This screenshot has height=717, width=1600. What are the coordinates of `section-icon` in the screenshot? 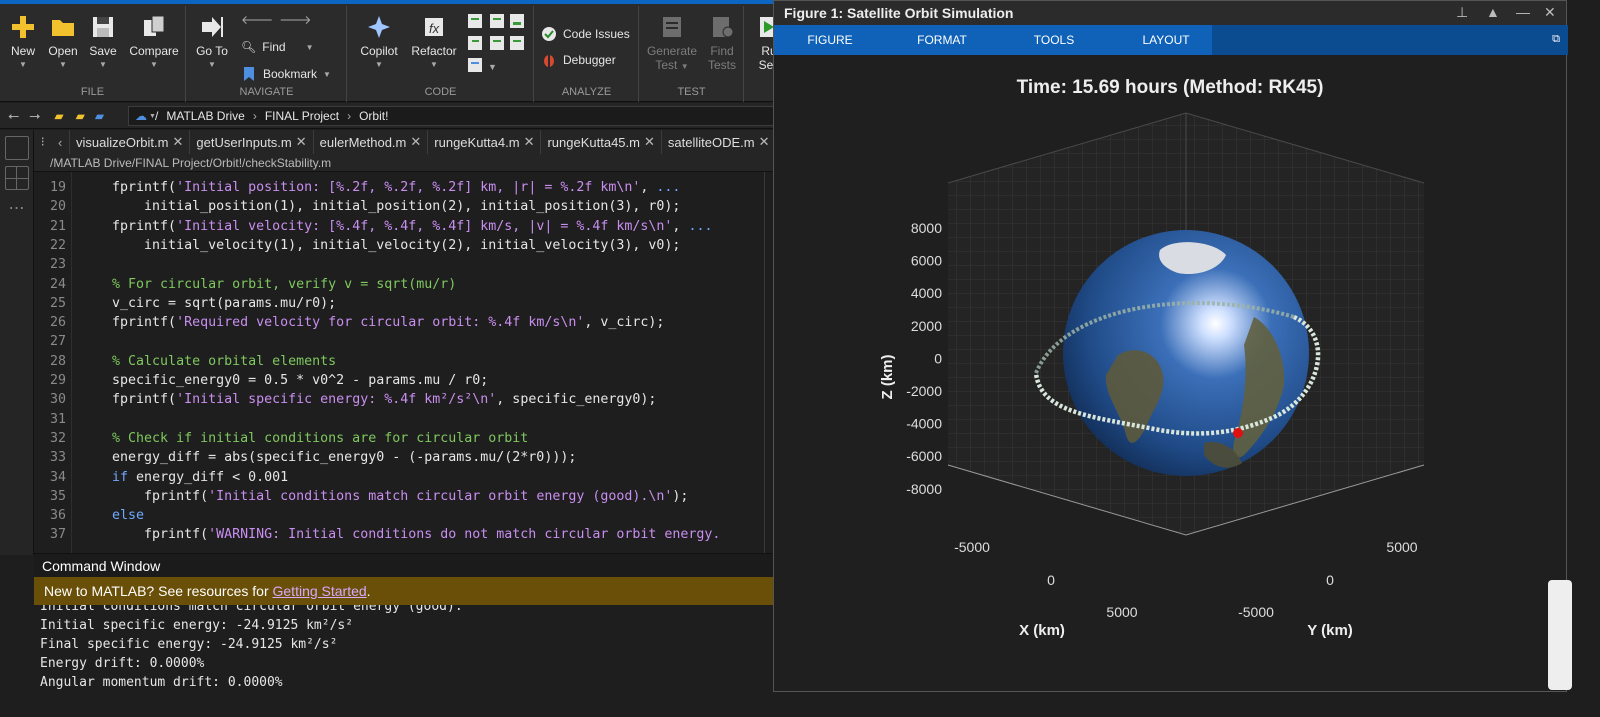 It's located at (475, 65).